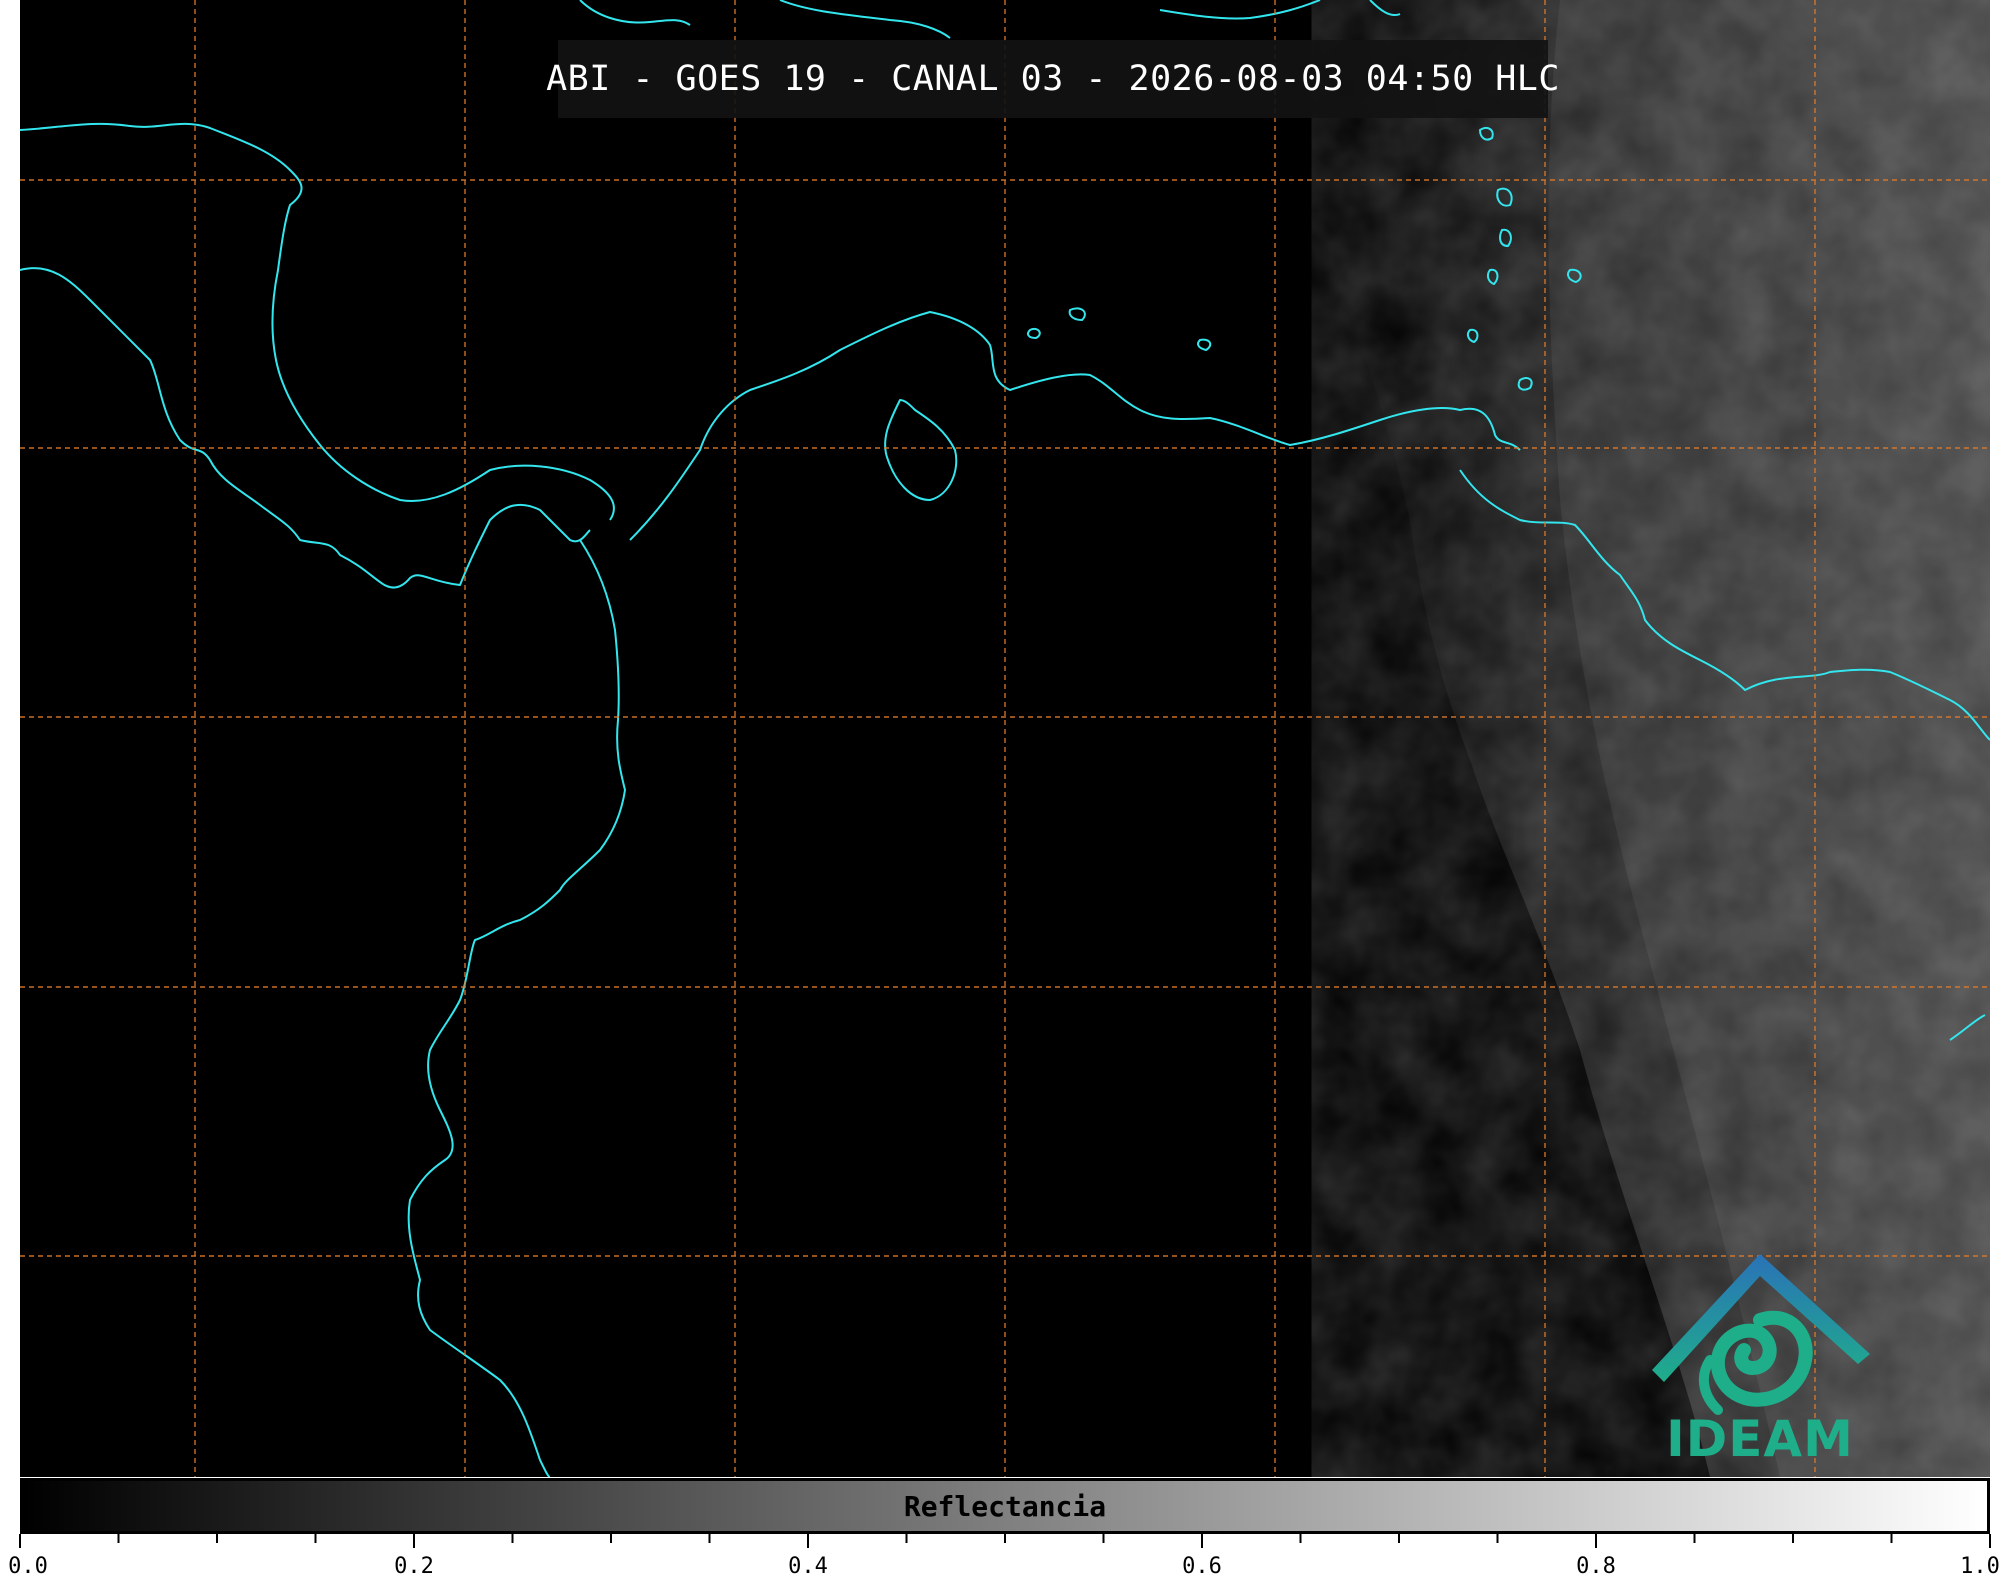  Describe the element at coordinates (1202, 1566) in the screenshot. I see `colorbar-tick-label: 0.6` at that location.